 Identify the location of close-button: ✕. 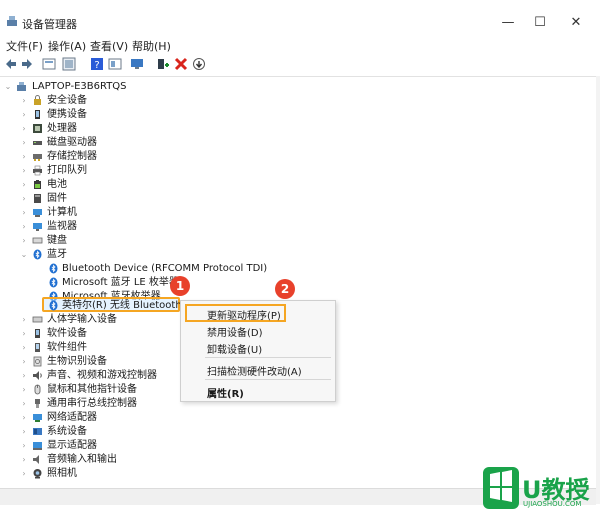
(576, 23).